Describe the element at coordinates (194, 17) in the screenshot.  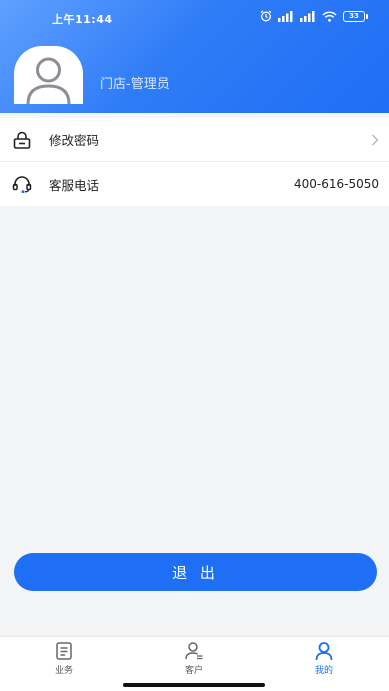
I see `status-bar: 上午11:44 33` at that location.